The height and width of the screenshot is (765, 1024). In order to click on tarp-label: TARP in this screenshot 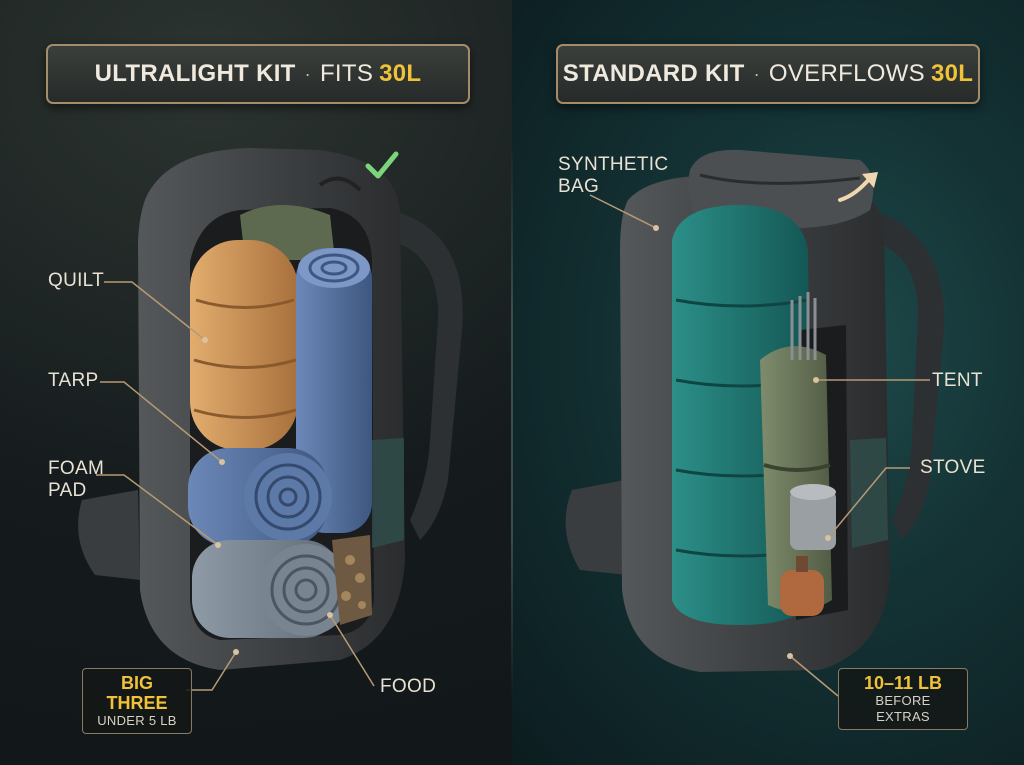, I will do `click(73, 380)`.